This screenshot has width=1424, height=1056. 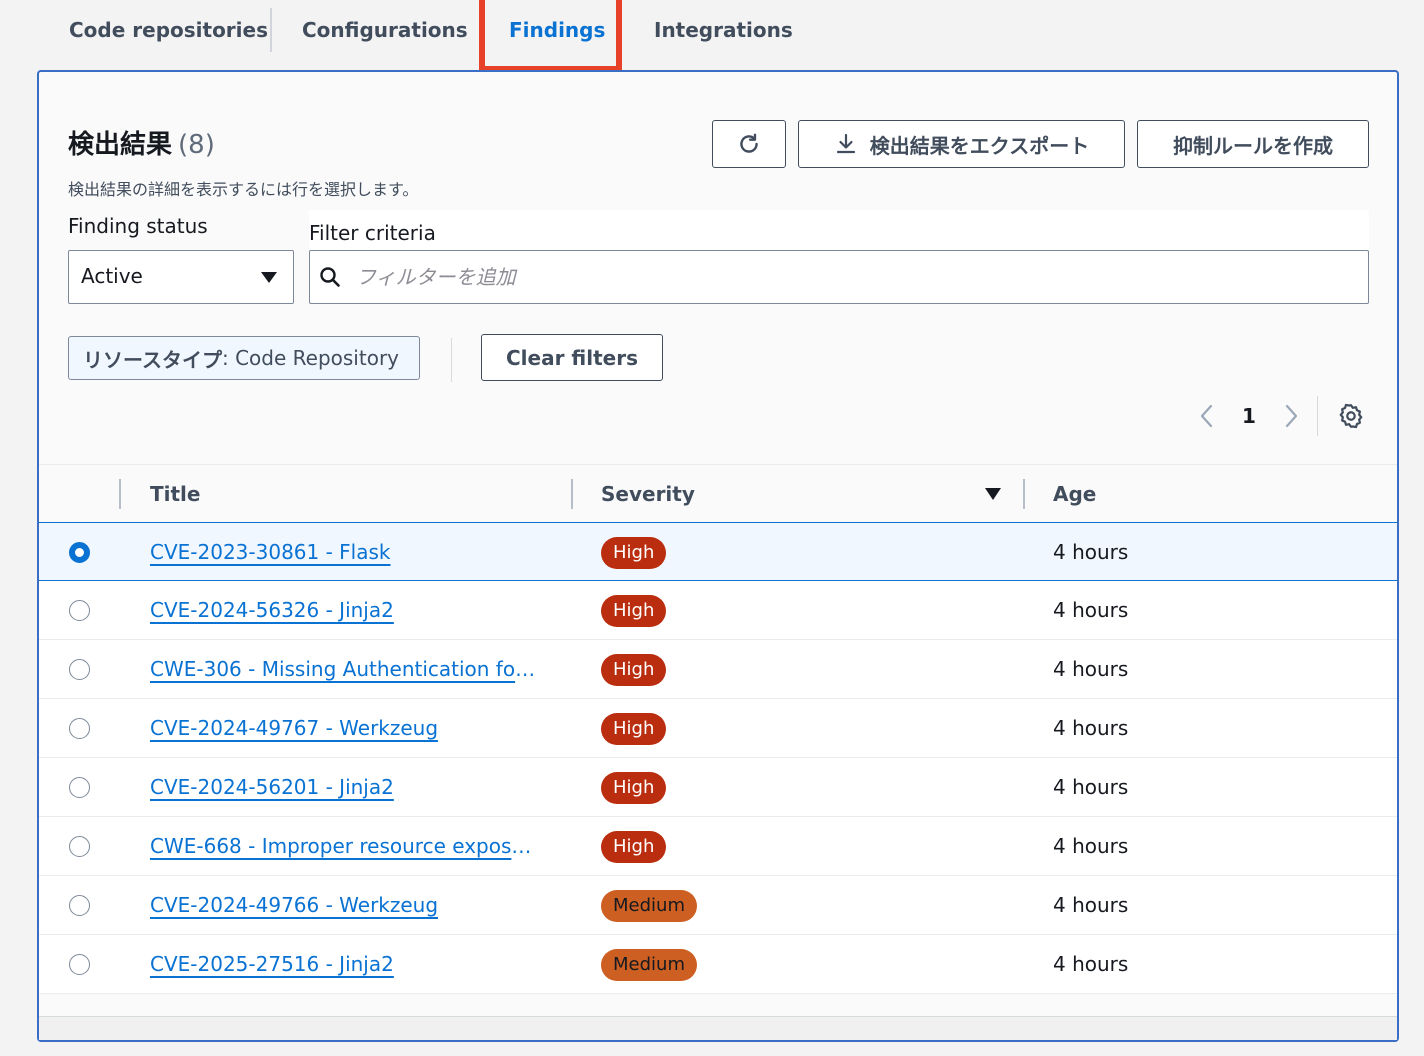 I want to click on finding-title-link: CVE-2024-49767 - Werkzeug, so click(x=294, y=728).